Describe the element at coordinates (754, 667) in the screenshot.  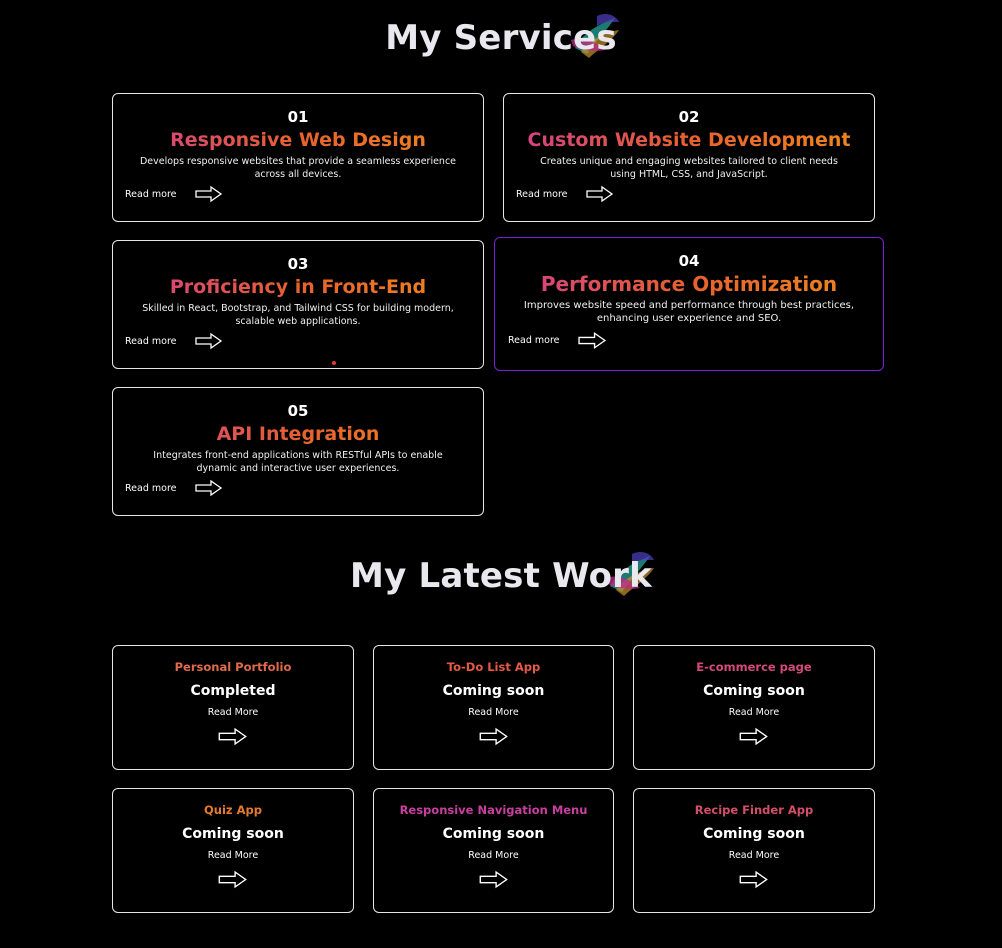
I see `work-title: E-commerce page` at that location.